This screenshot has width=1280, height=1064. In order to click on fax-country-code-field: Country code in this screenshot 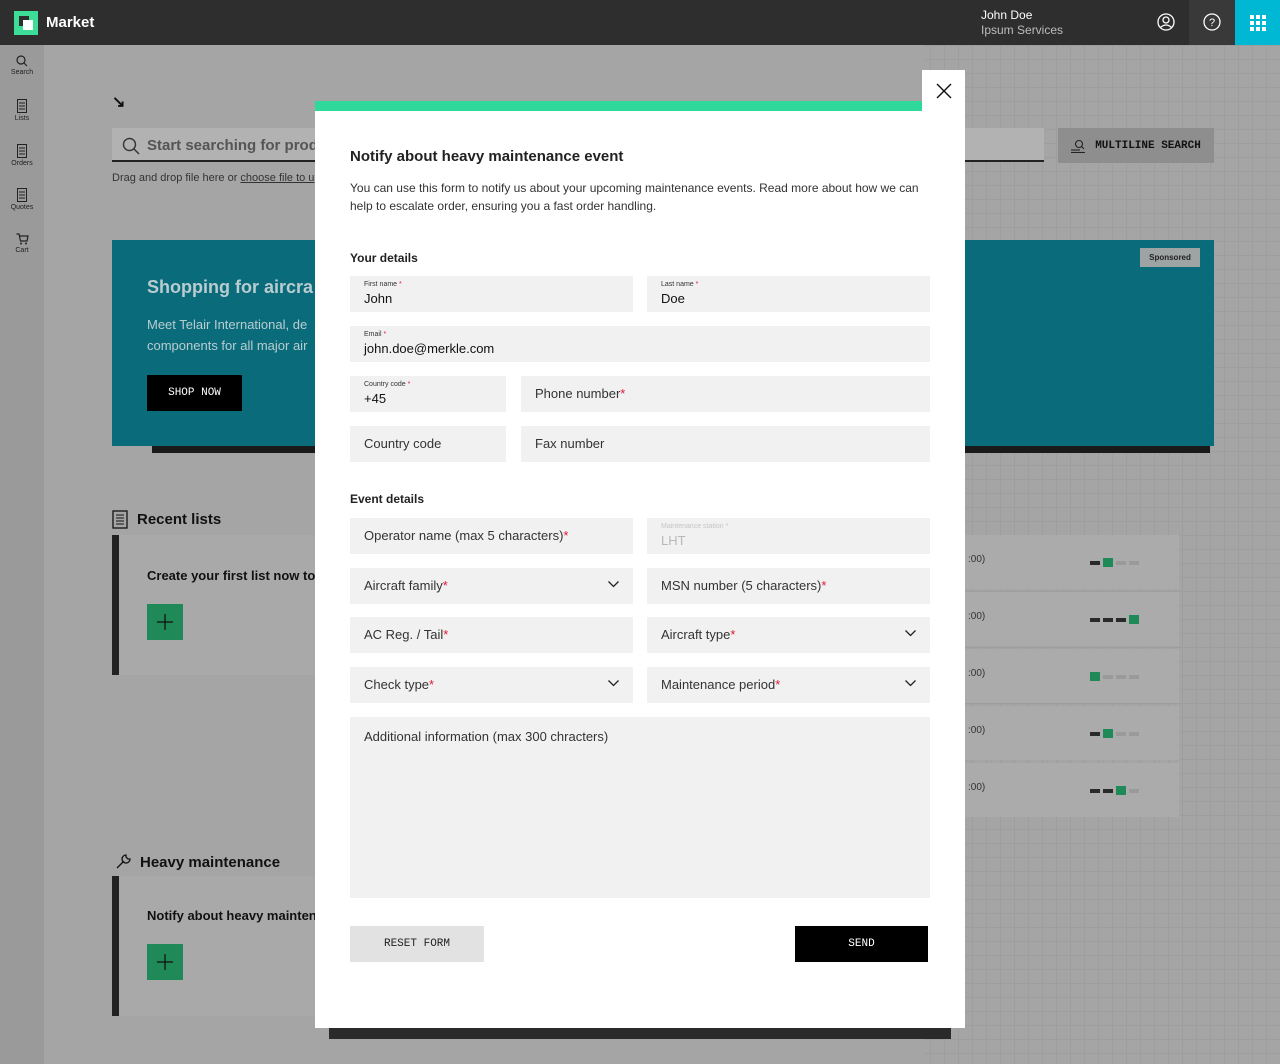, I will do `click(428, 444)`.